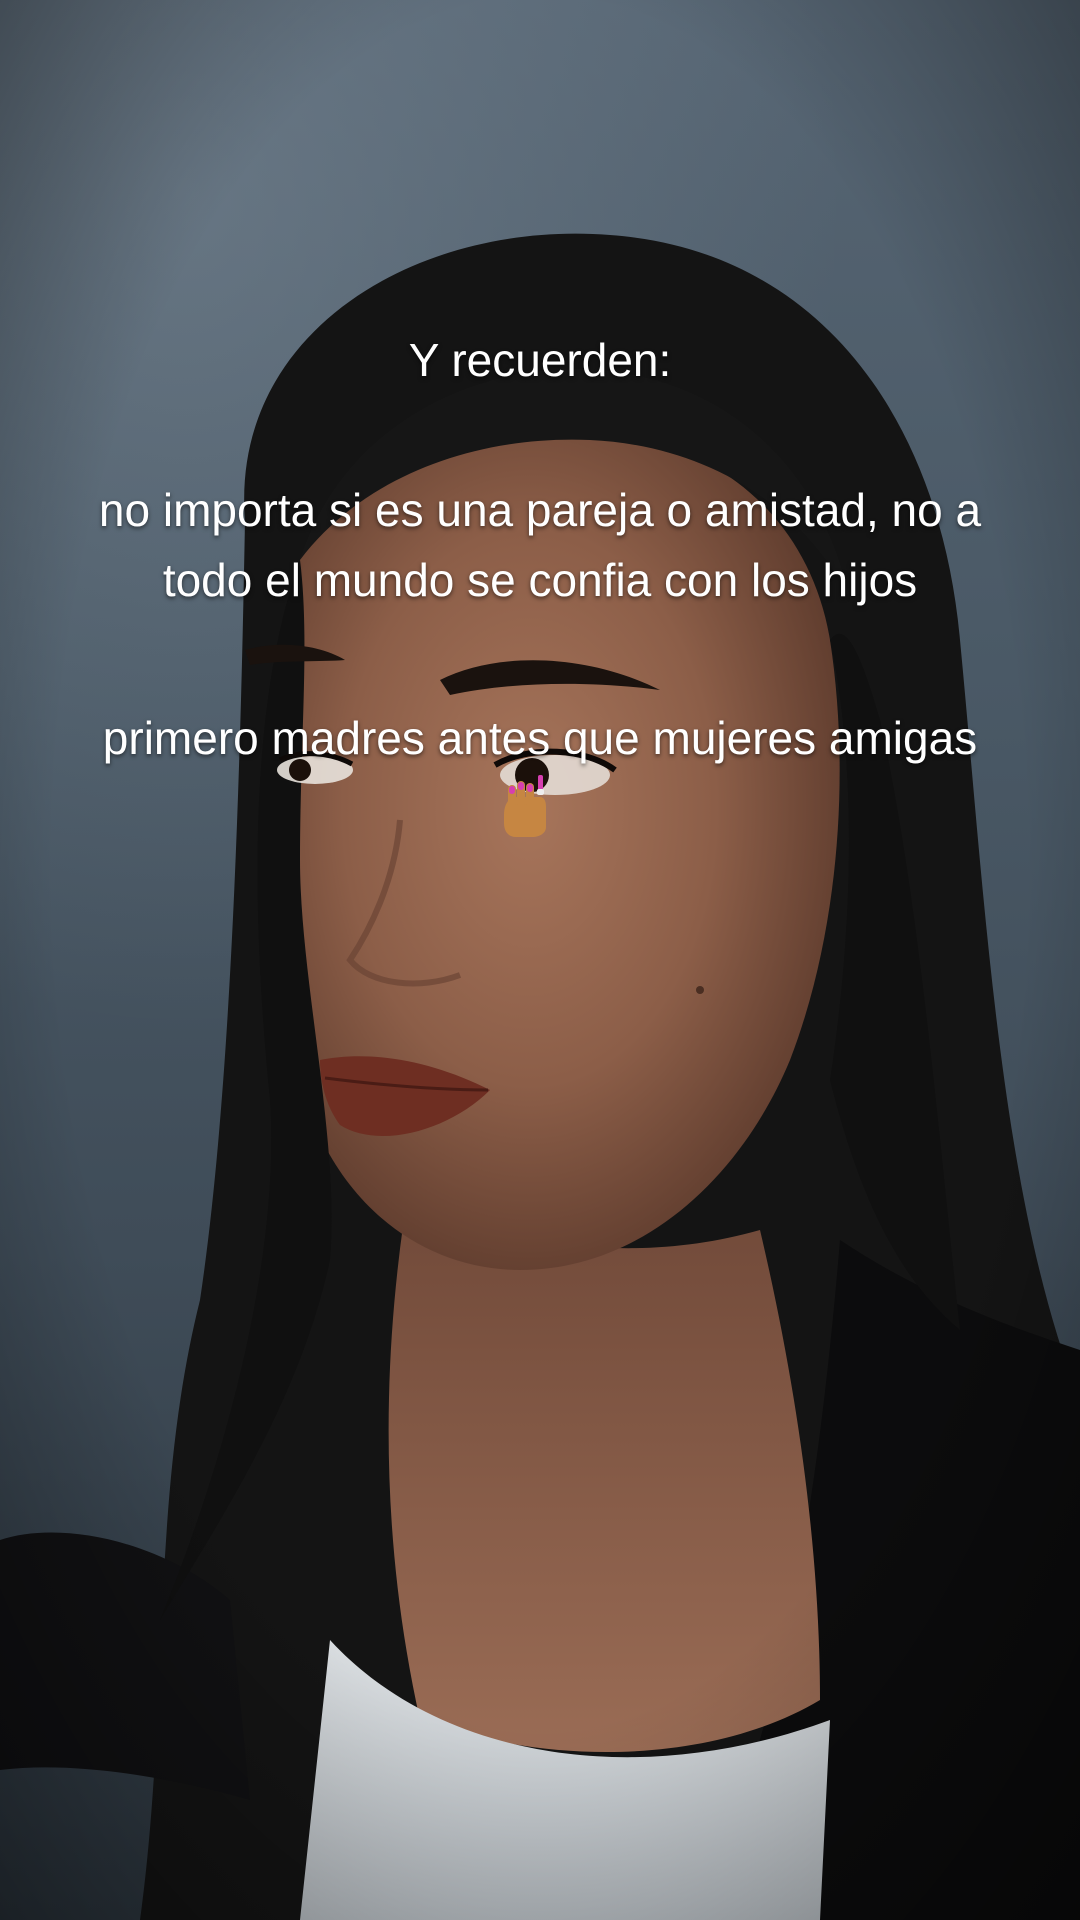  What do you see at coordinates (540, 580) in the screenshot?
I see `caption-text-2b: todo el mundo se confia con los hijos` at bounding box center [540, 580].